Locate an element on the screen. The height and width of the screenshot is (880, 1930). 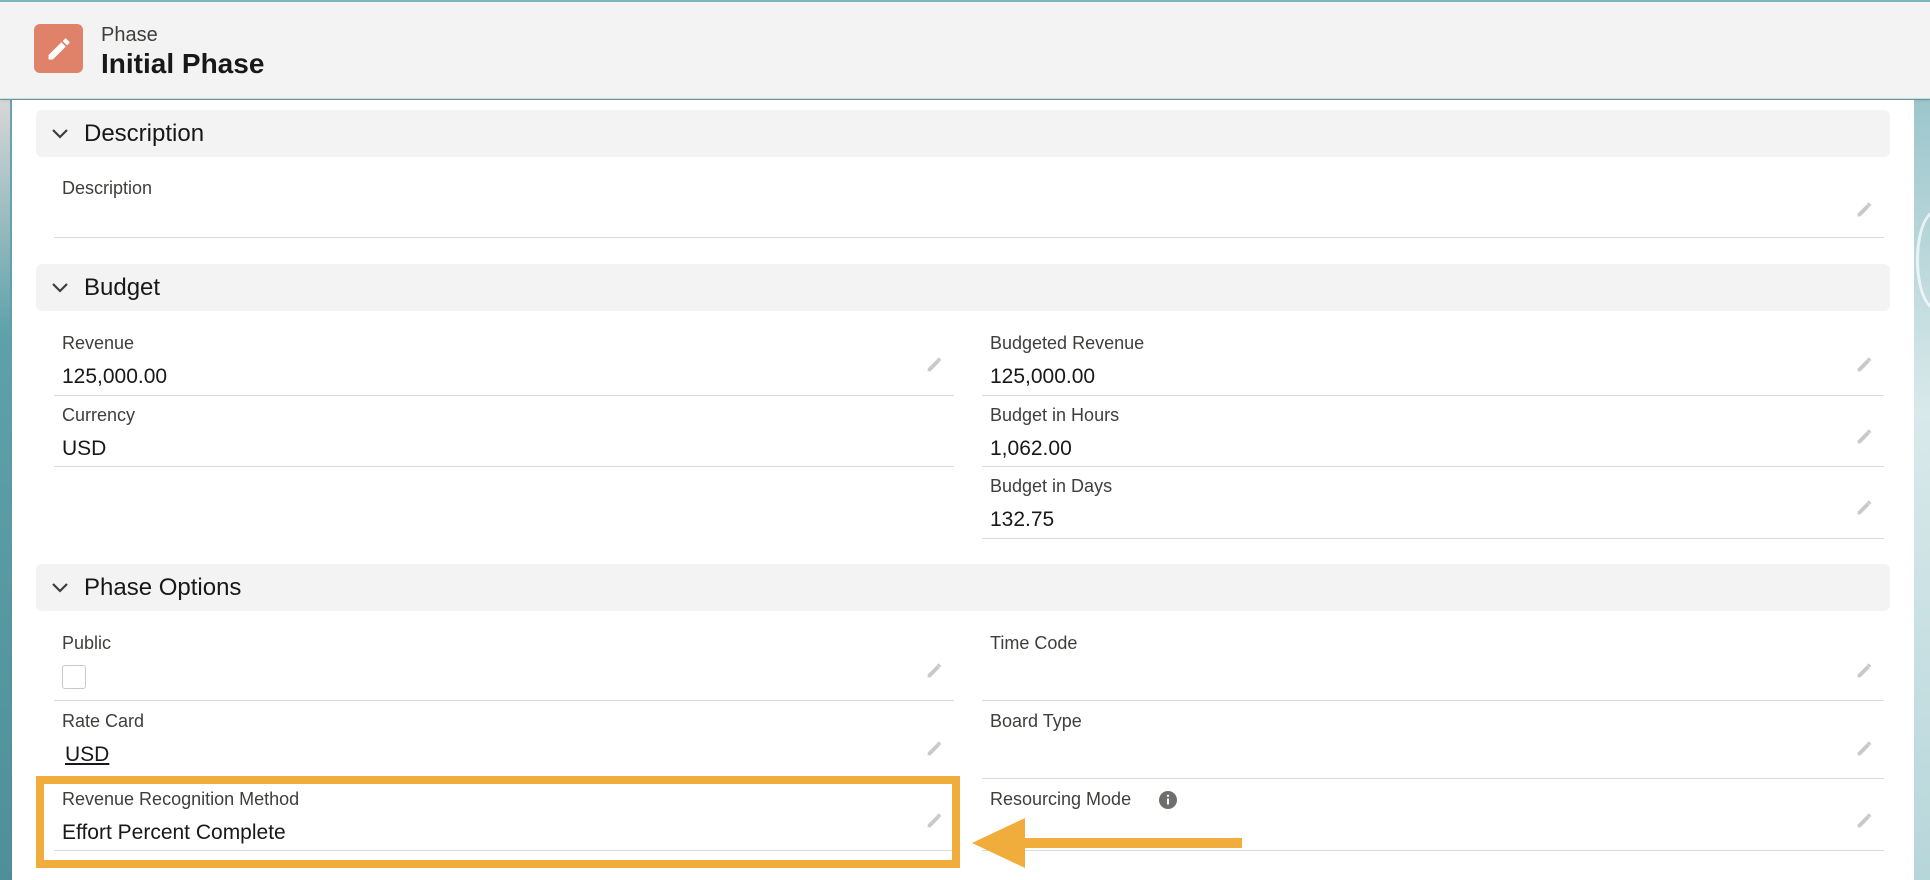
section-title: Phase Options is located at coordinates (163, 587).